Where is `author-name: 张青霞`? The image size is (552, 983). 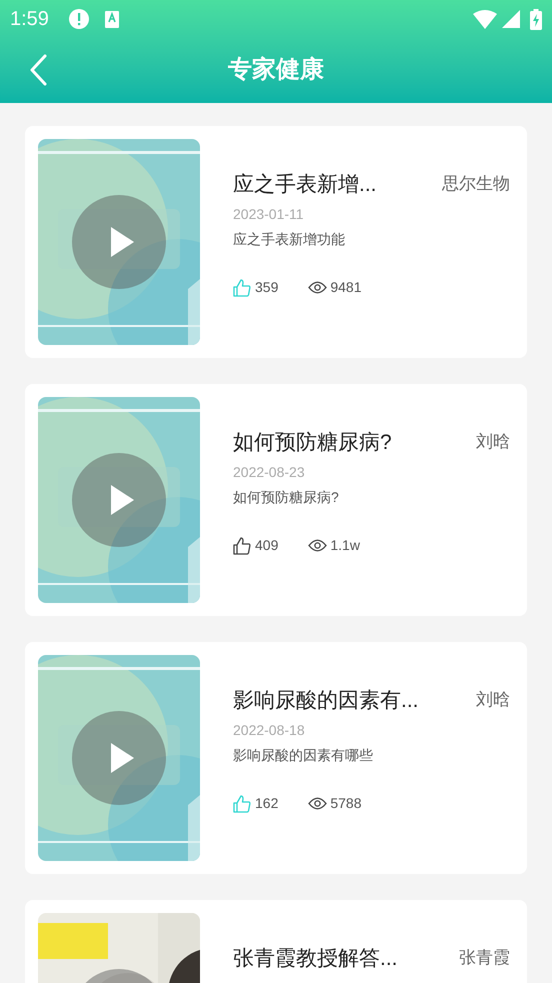
author-name: 张青霞 is located at coordinates (484, 958).